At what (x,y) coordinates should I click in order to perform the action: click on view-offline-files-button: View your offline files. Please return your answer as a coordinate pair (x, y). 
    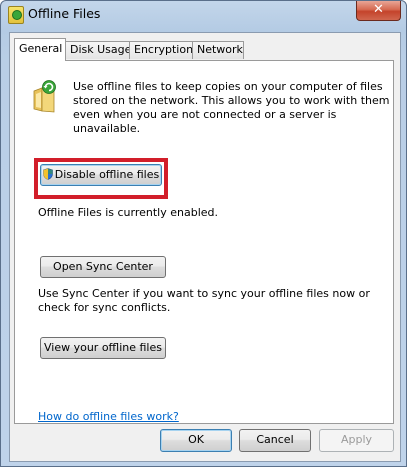
    Looking at the image, I should click on (103, 348).